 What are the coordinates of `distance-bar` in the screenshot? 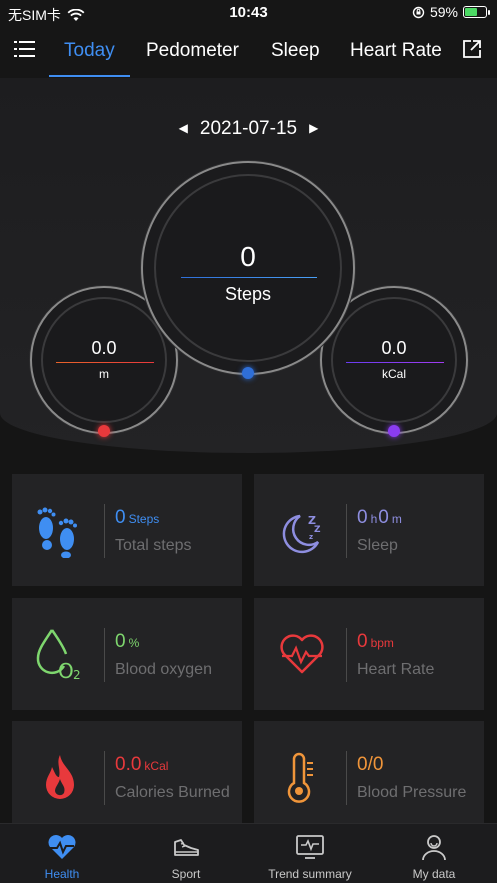 It's located at (105, 362).